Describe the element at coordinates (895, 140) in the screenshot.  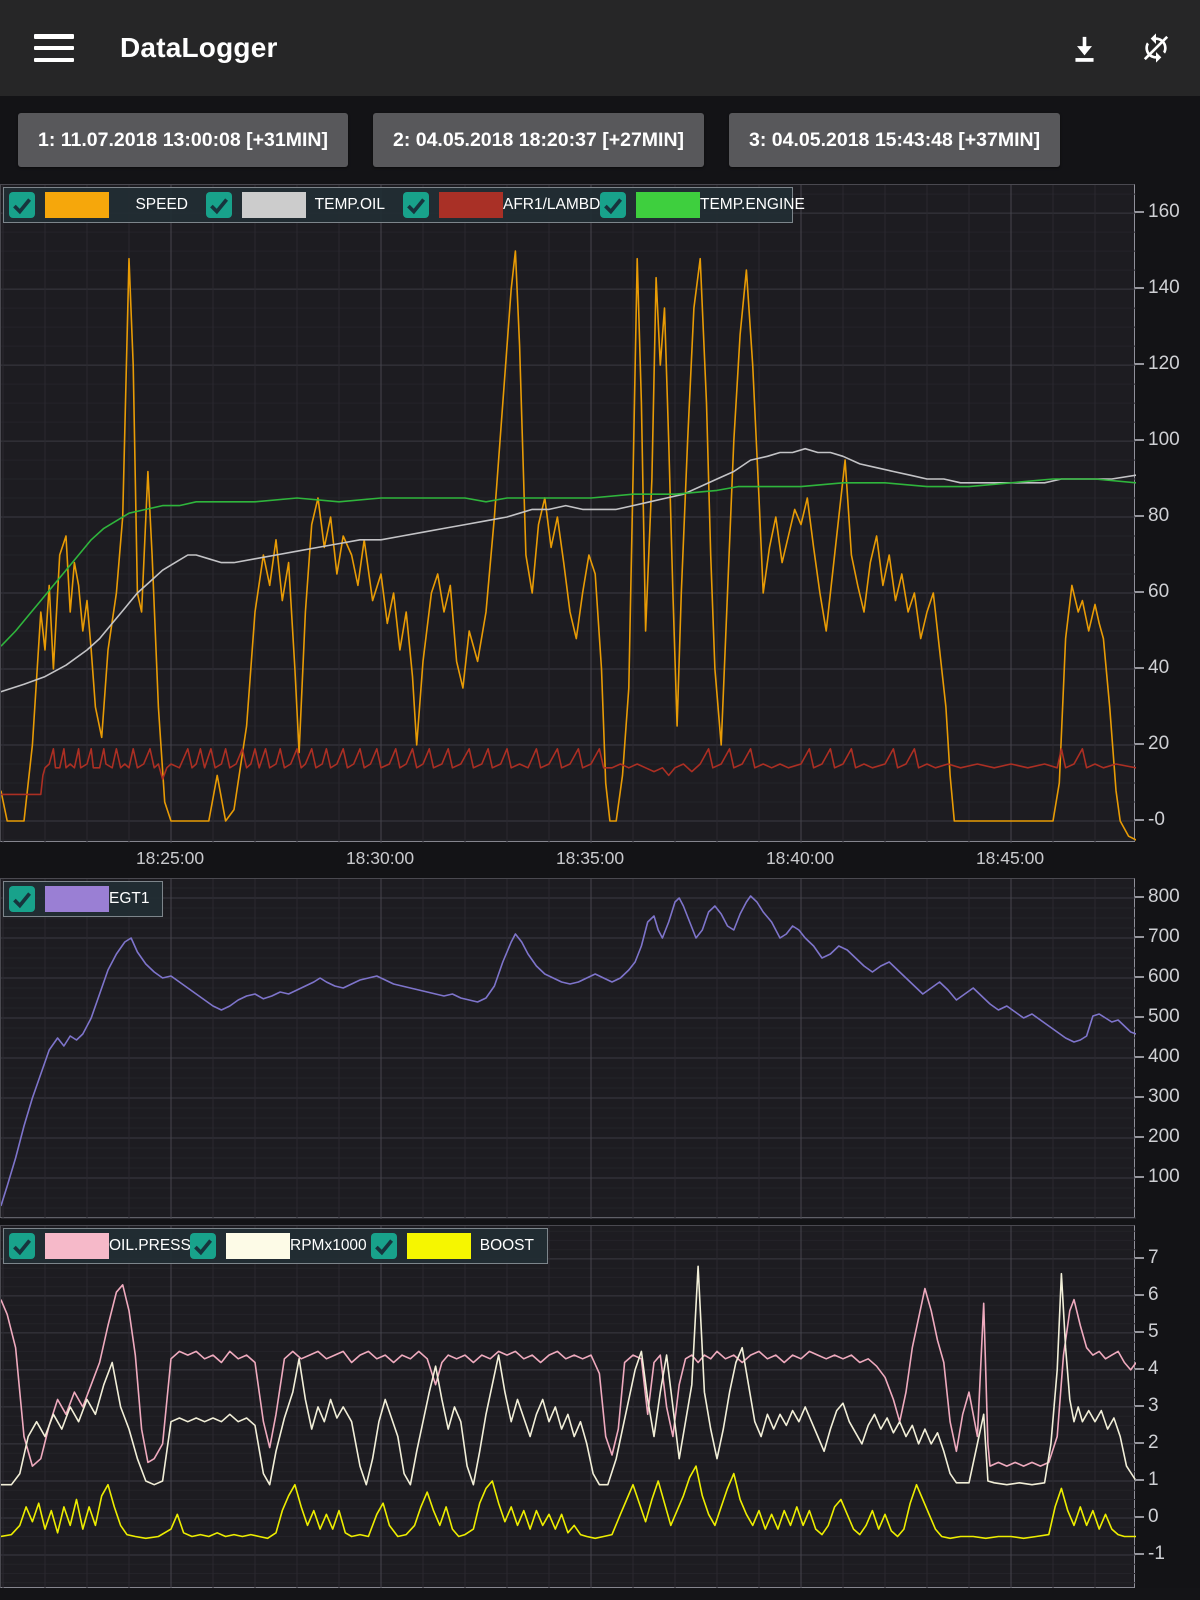
I see `session-button-3: 3: 04.05.2018 15:43:48 [+37MIN]` at that location.